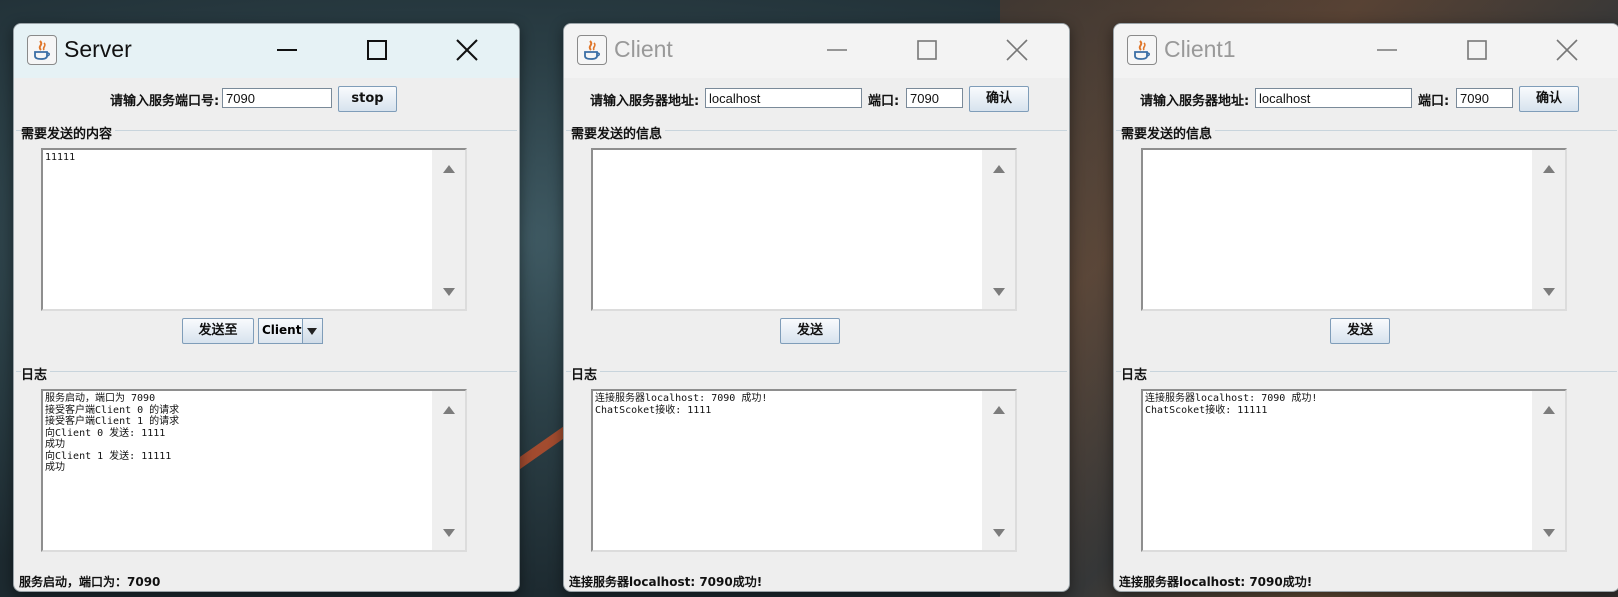 Image resolution: width=1618 pixels, height=597 pixels. Describe the element at coordinates (1200, 49) in the screenshot. I see `window-title: Client1` at that location.